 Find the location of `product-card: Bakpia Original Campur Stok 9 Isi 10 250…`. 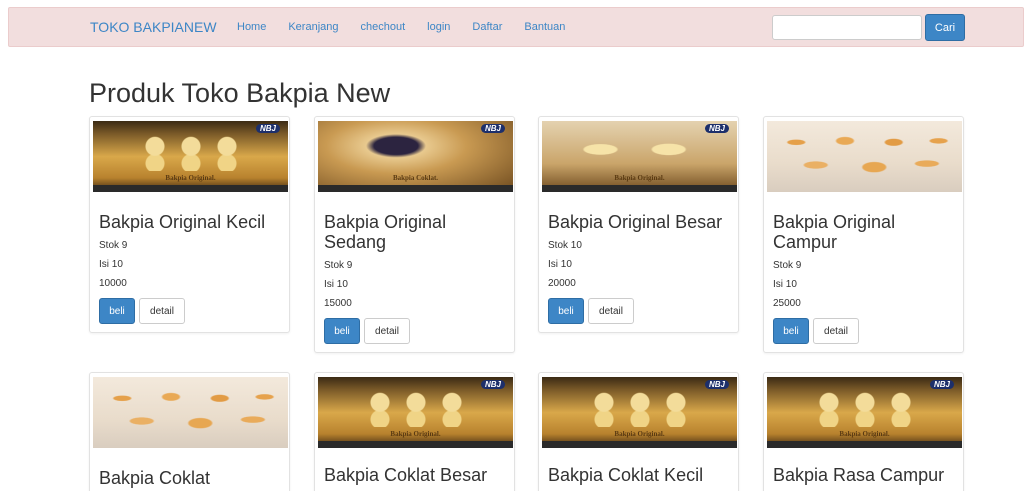

product-card: Bakpia Original Campur Stok 9 Isi 10 250… is located at coordinates (863, 234).